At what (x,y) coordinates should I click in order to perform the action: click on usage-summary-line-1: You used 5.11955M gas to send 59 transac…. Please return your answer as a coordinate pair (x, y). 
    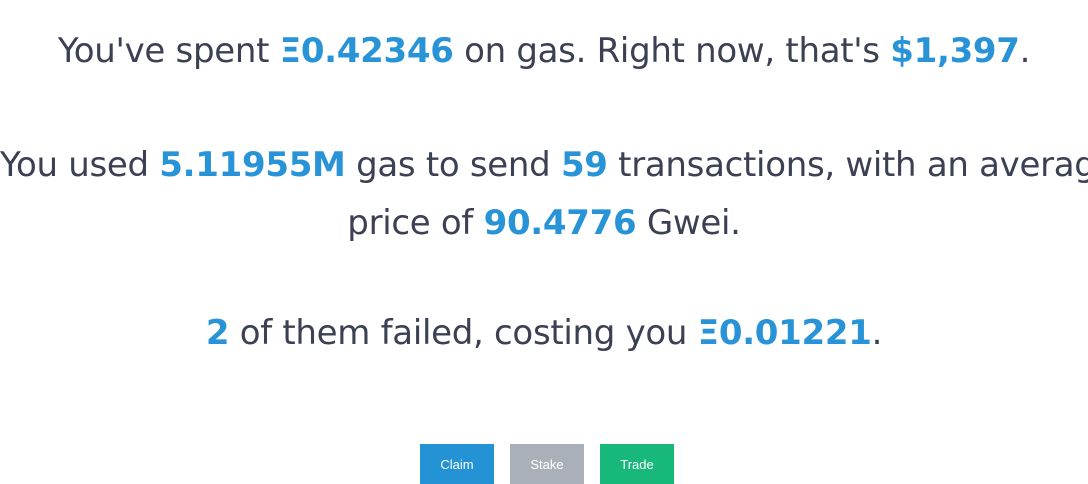
    Looking at the image, I should click on (544, 165).